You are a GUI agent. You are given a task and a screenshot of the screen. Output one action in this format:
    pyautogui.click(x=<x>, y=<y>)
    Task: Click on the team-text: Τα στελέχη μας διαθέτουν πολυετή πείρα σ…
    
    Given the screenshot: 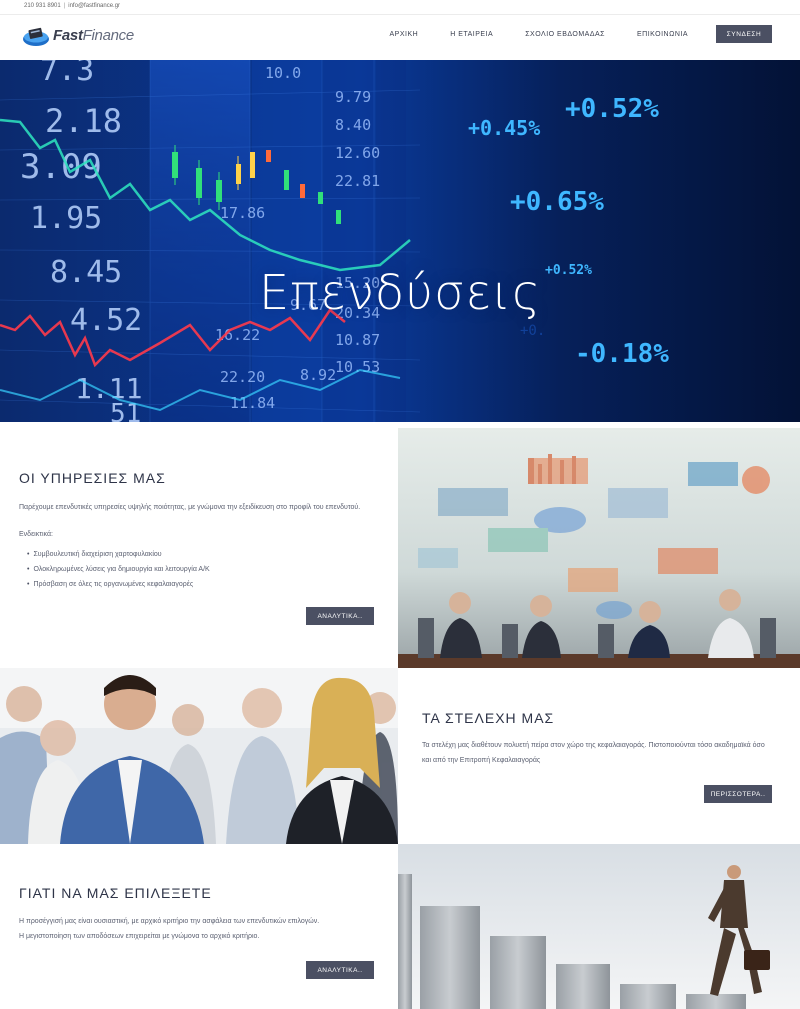 What is the action you would take?
    pyautogui.click(x=593, y=753)
    